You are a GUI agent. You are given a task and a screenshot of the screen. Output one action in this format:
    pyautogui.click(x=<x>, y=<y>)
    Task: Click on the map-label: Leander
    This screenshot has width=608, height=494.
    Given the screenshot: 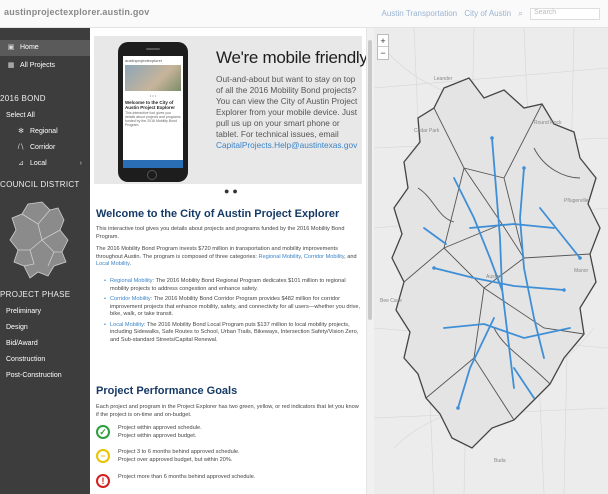 What is the action you would take?
    pyautogui.click(x=443, y=79)
    